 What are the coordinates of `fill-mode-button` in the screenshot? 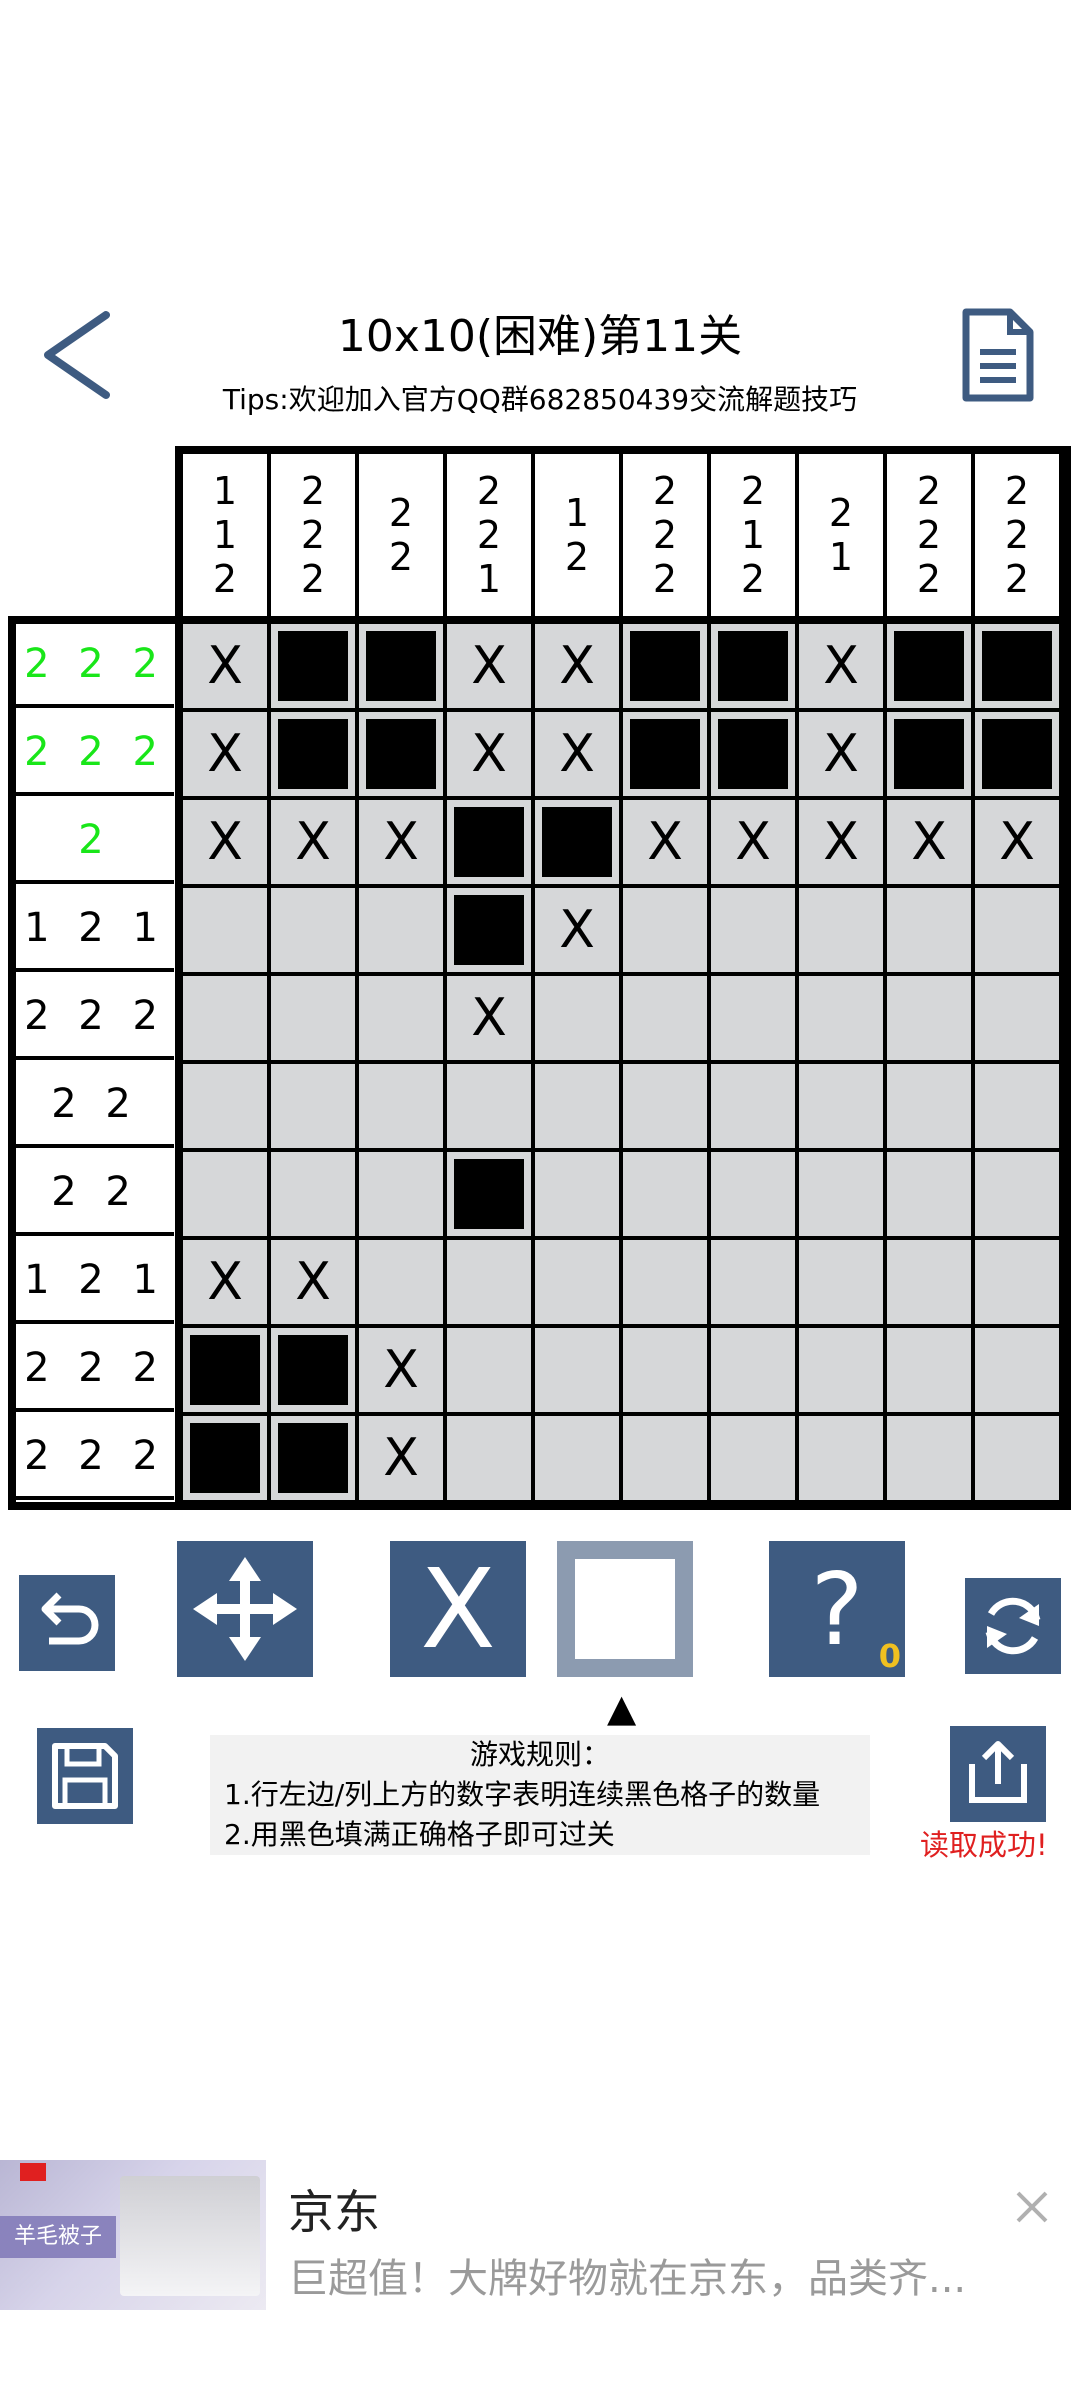 It's located at (625, 1609).